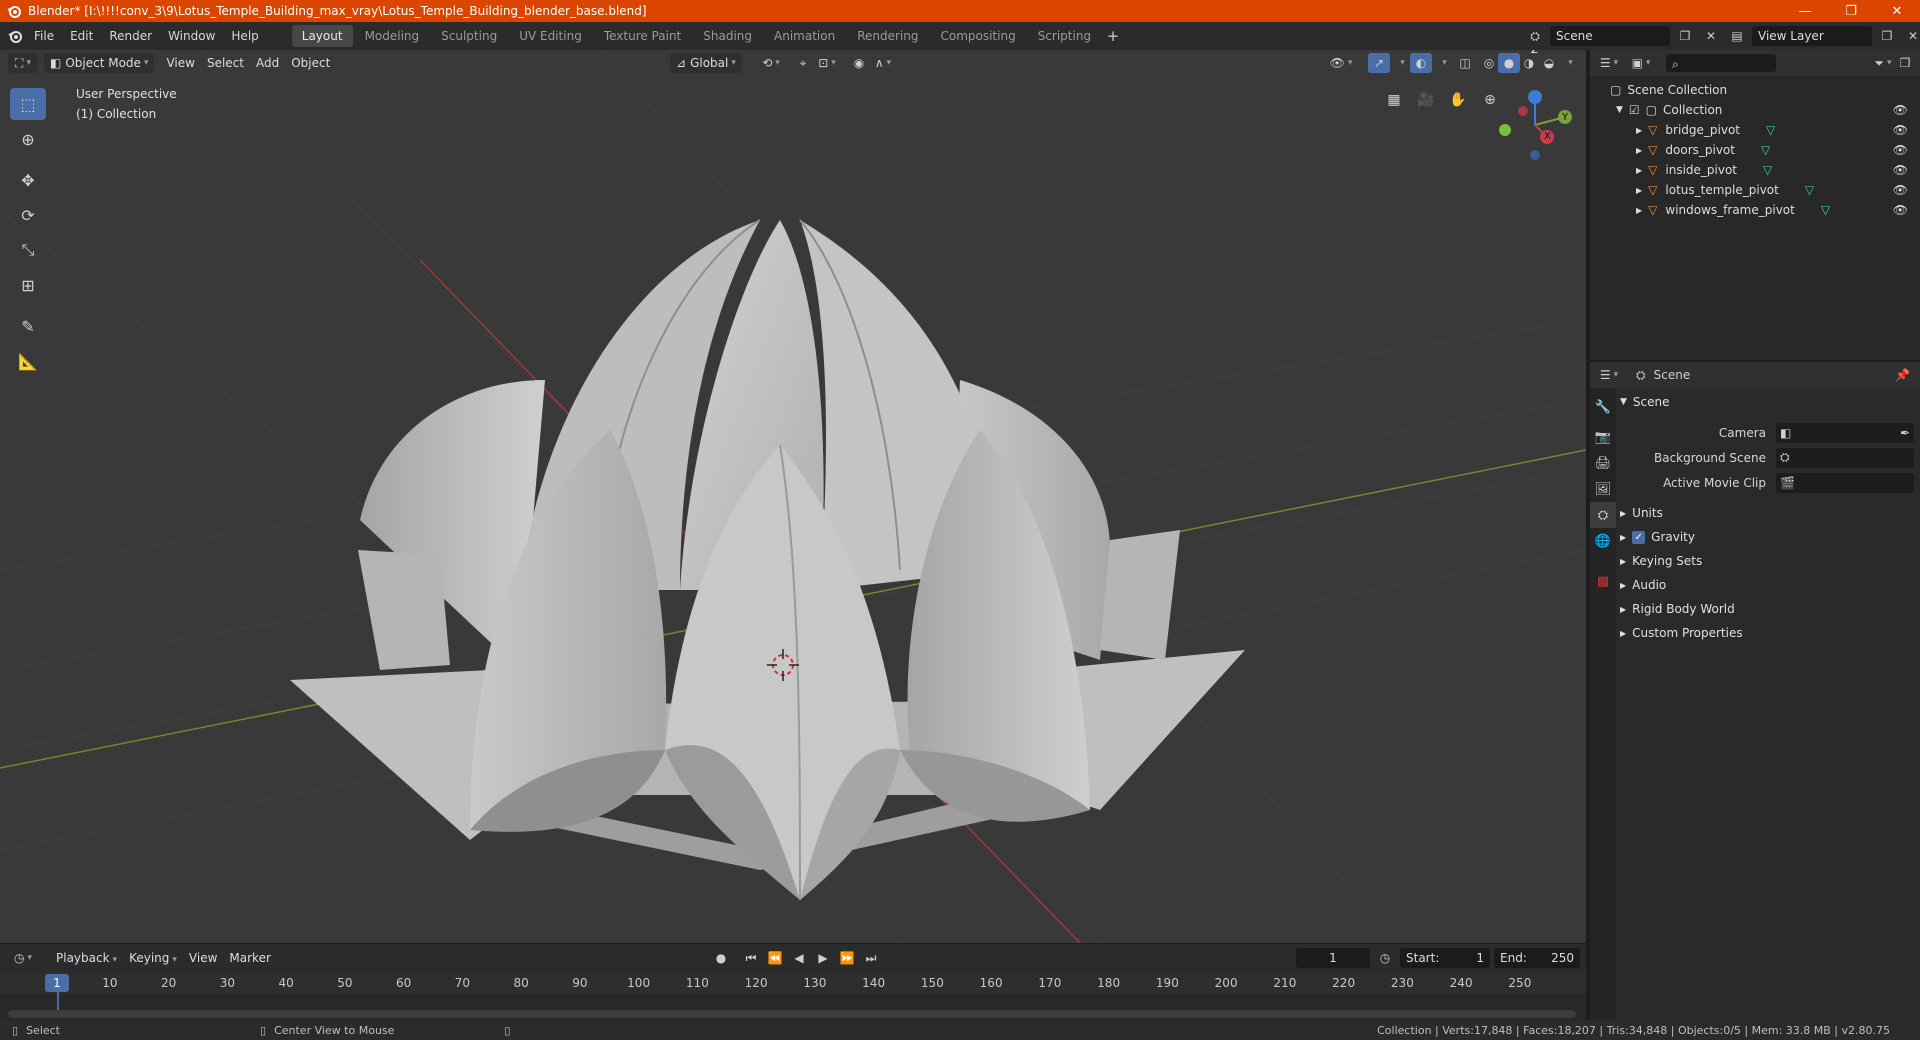  Describe the element at coordinates (799, 958) in the screenshot. I see `play-reverse-icon: ◀` at that location.